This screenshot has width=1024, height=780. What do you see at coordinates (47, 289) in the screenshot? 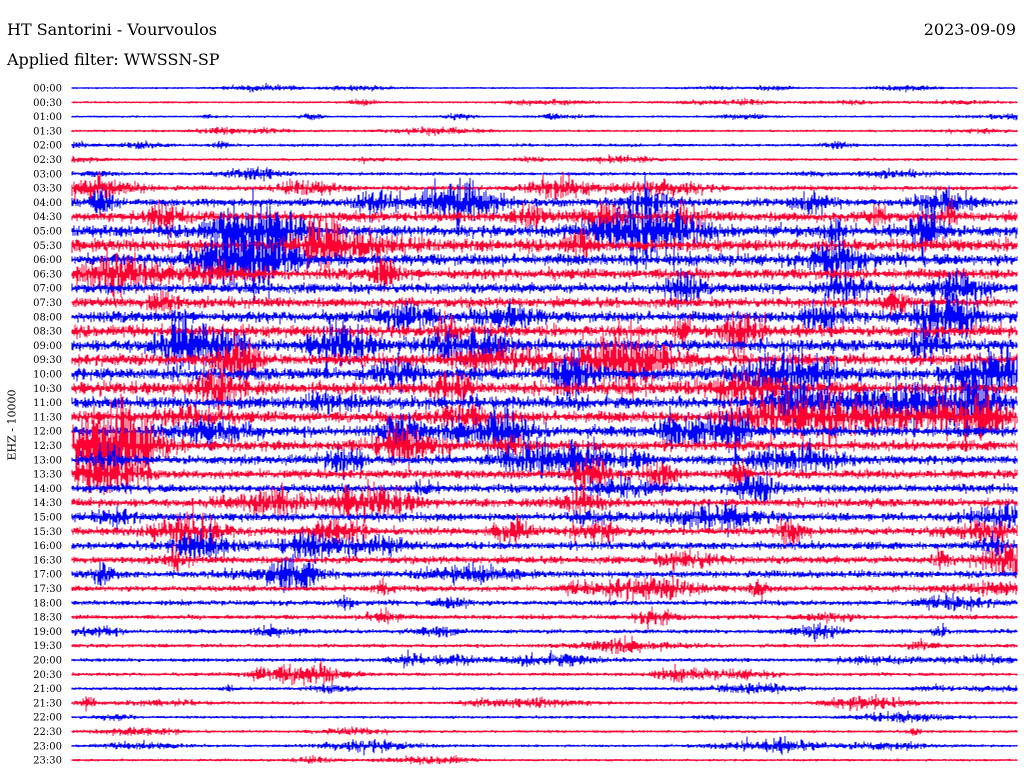
I see `row-time-label: 07:00` at bounding box center [47, 289].